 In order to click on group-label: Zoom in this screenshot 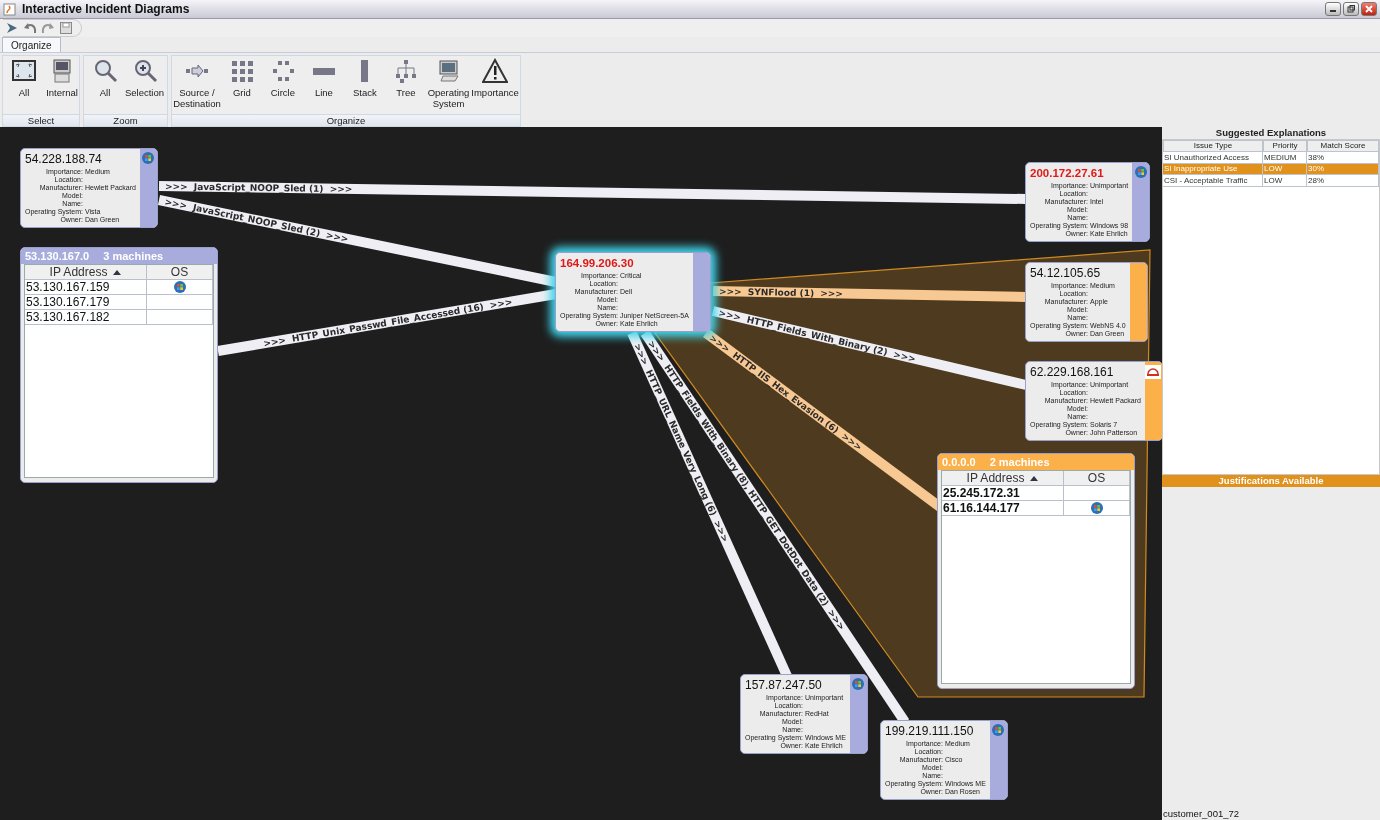, I will do `click(125, 120)`.